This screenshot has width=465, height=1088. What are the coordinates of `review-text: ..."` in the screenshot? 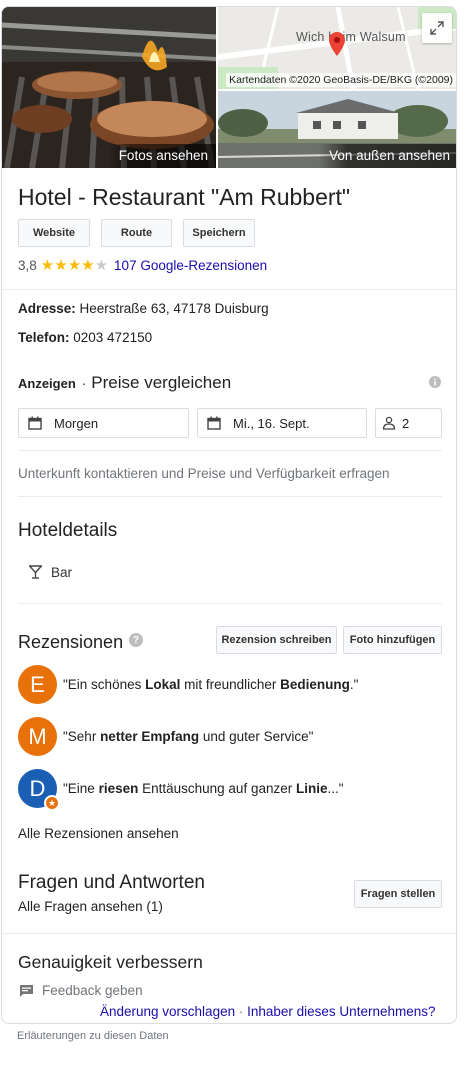 It's located at (335, 788).